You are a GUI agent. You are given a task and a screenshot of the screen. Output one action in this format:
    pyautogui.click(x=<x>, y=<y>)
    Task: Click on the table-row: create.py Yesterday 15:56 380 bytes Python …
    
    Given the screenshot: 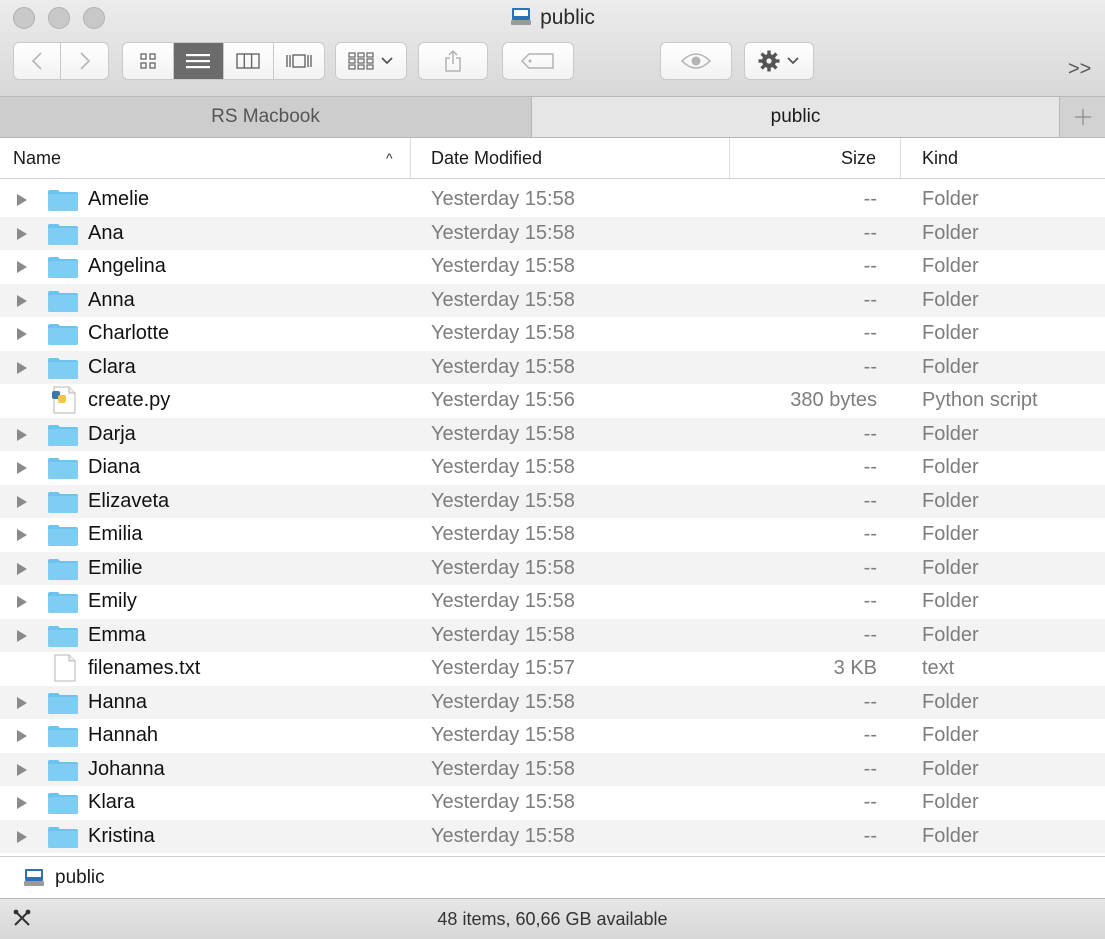 What is the action you would take?
    pyautogui.click(x=552, y=401)
    